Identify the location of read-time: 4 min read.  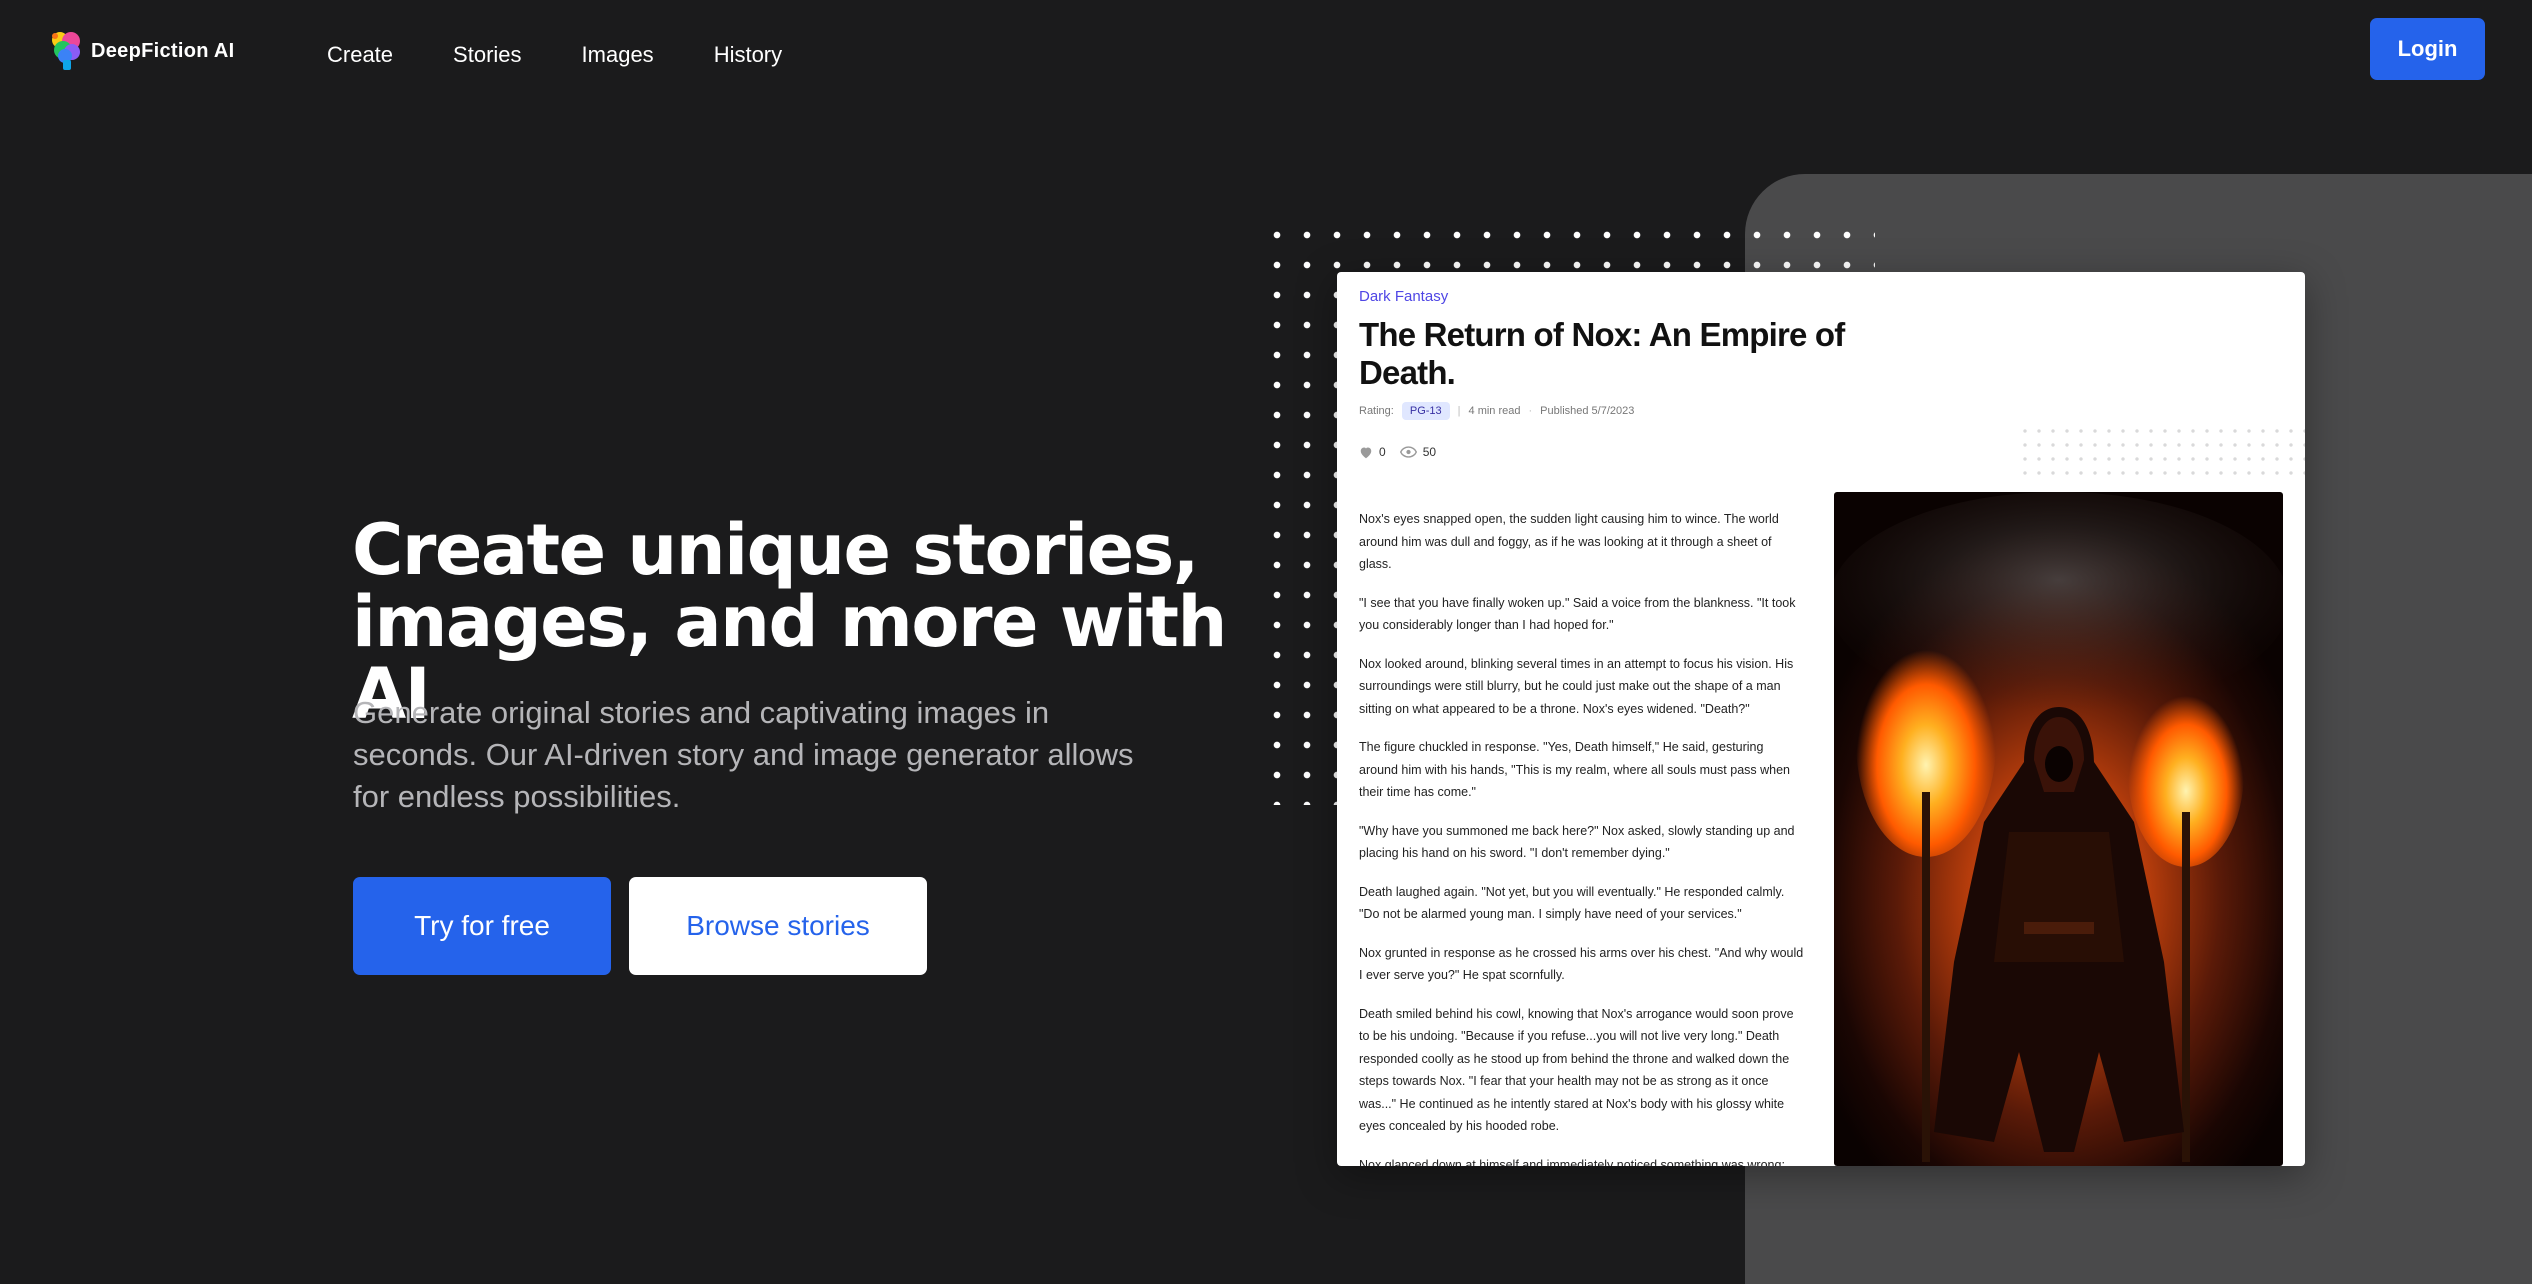
(1494, 411).